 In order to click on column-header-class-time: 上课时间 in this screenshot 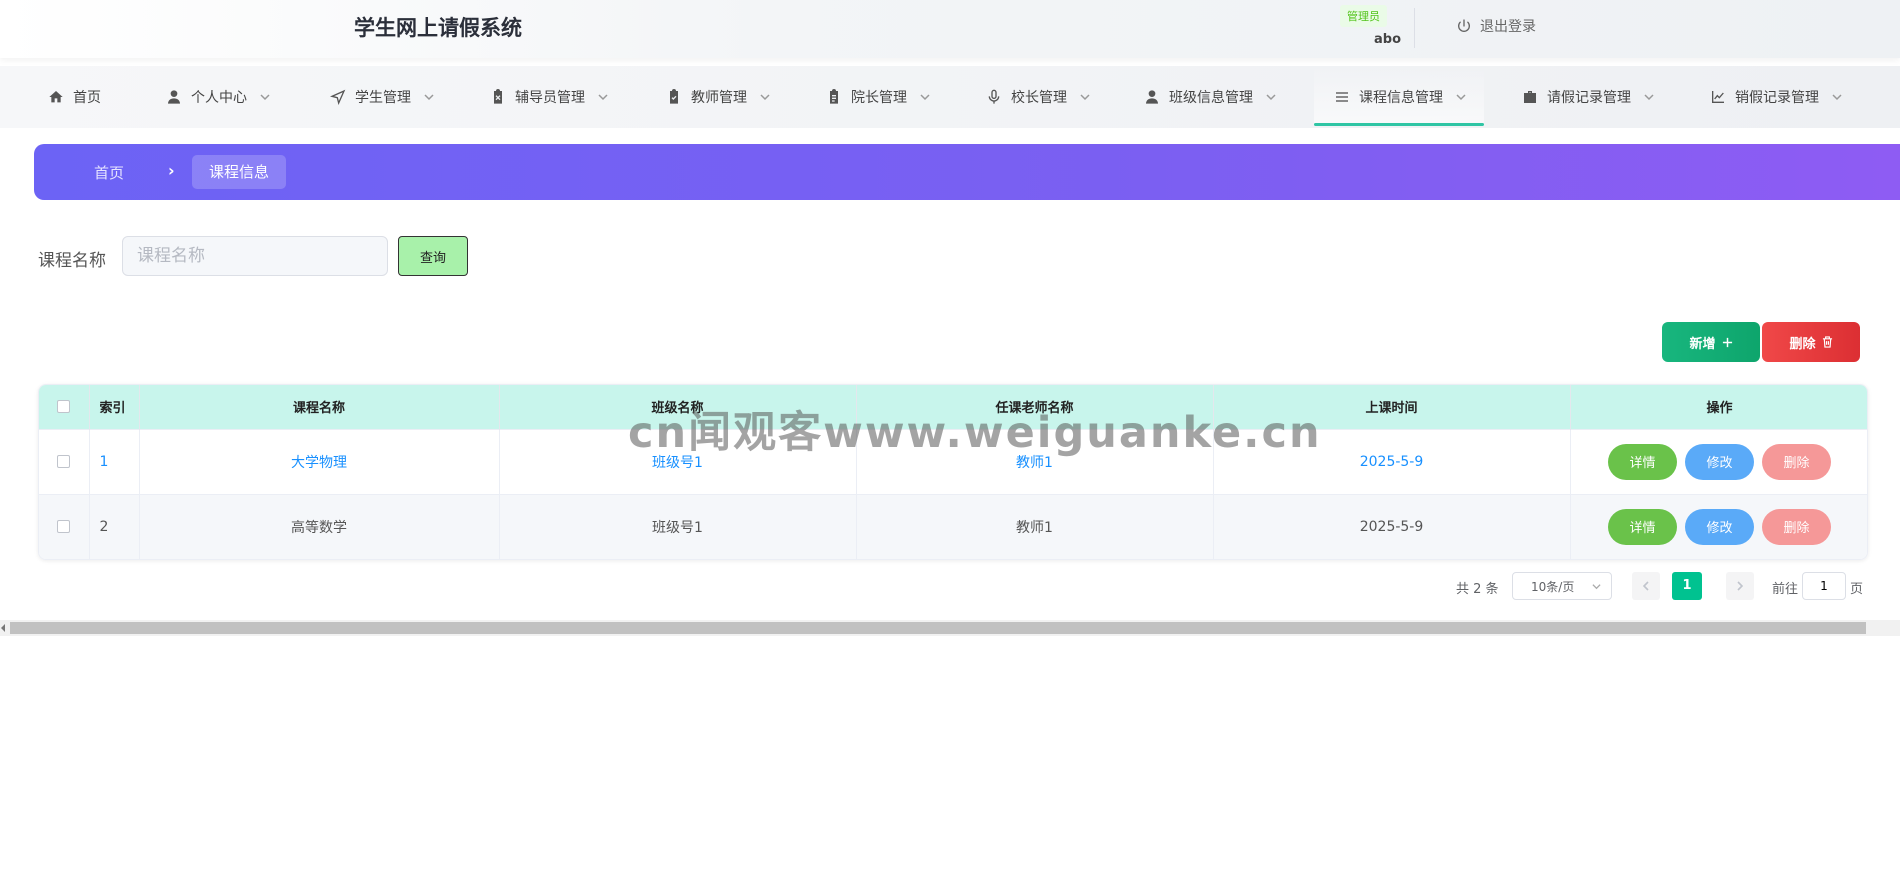, I will do `click(1392, 407)`.